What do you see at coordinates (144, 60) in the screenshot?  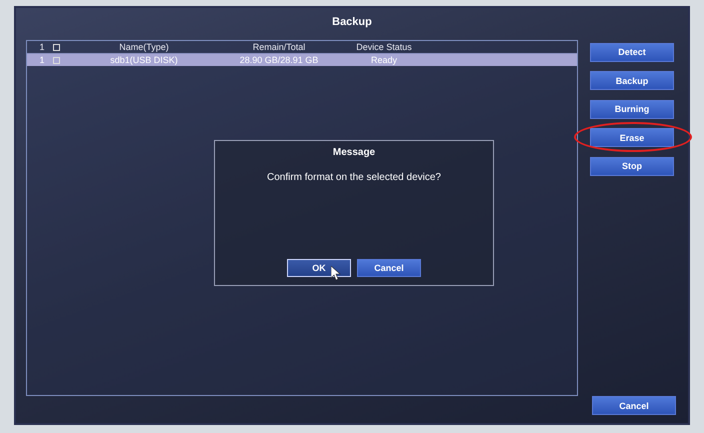 I see `table-cell-text: sdb1(USB DISK)` at bounding box center [144, 60].